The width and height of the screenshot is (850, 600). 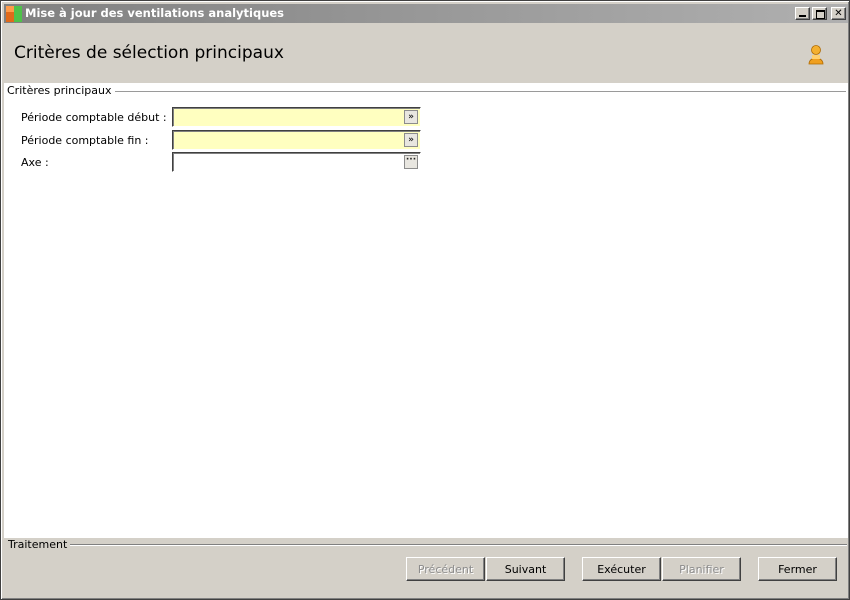 What do you see at coordinates (94, 117) in the screenshot?
I see `field-label-period-start: Période comptable début :` at bounding box center [94, 117].